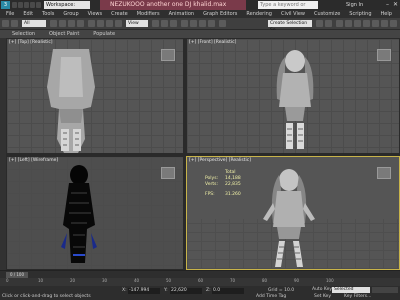 Image resolution: width=400 pixels, height=300 pixels. What do you see at coordinates (193, 23) in the screenshot?
I see `angle-snap-icon` at bounding box center [193, 23].